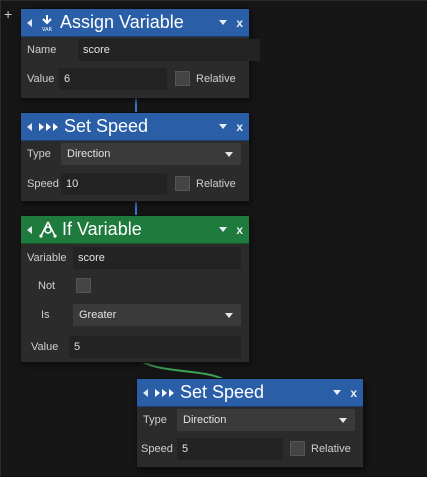 Image resolution: width=427 pixels, height=477 pixels. I want to click on not-checkbox, so click(83, 285).